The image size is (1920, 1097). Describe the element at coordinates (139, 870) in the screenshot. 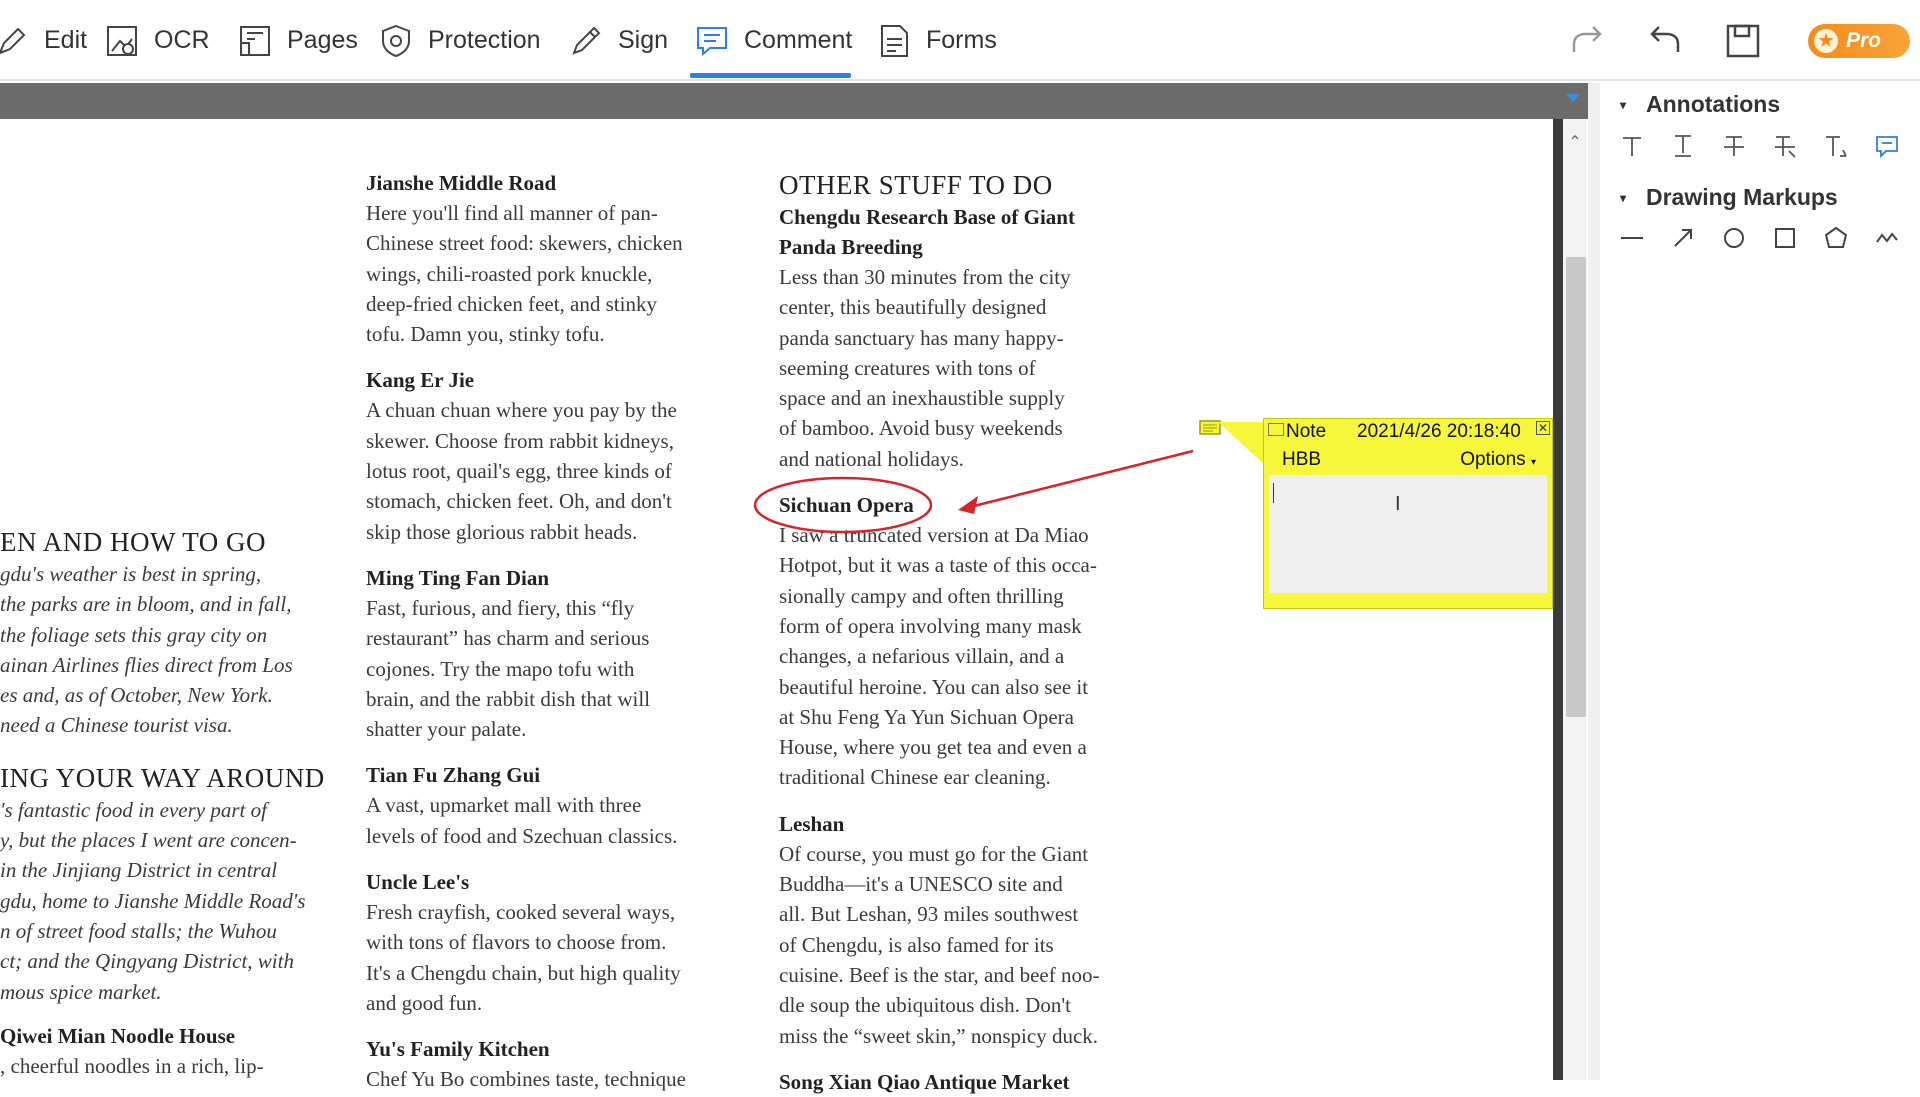

I see `text-line: in the Jinjiang District in central` at that location.